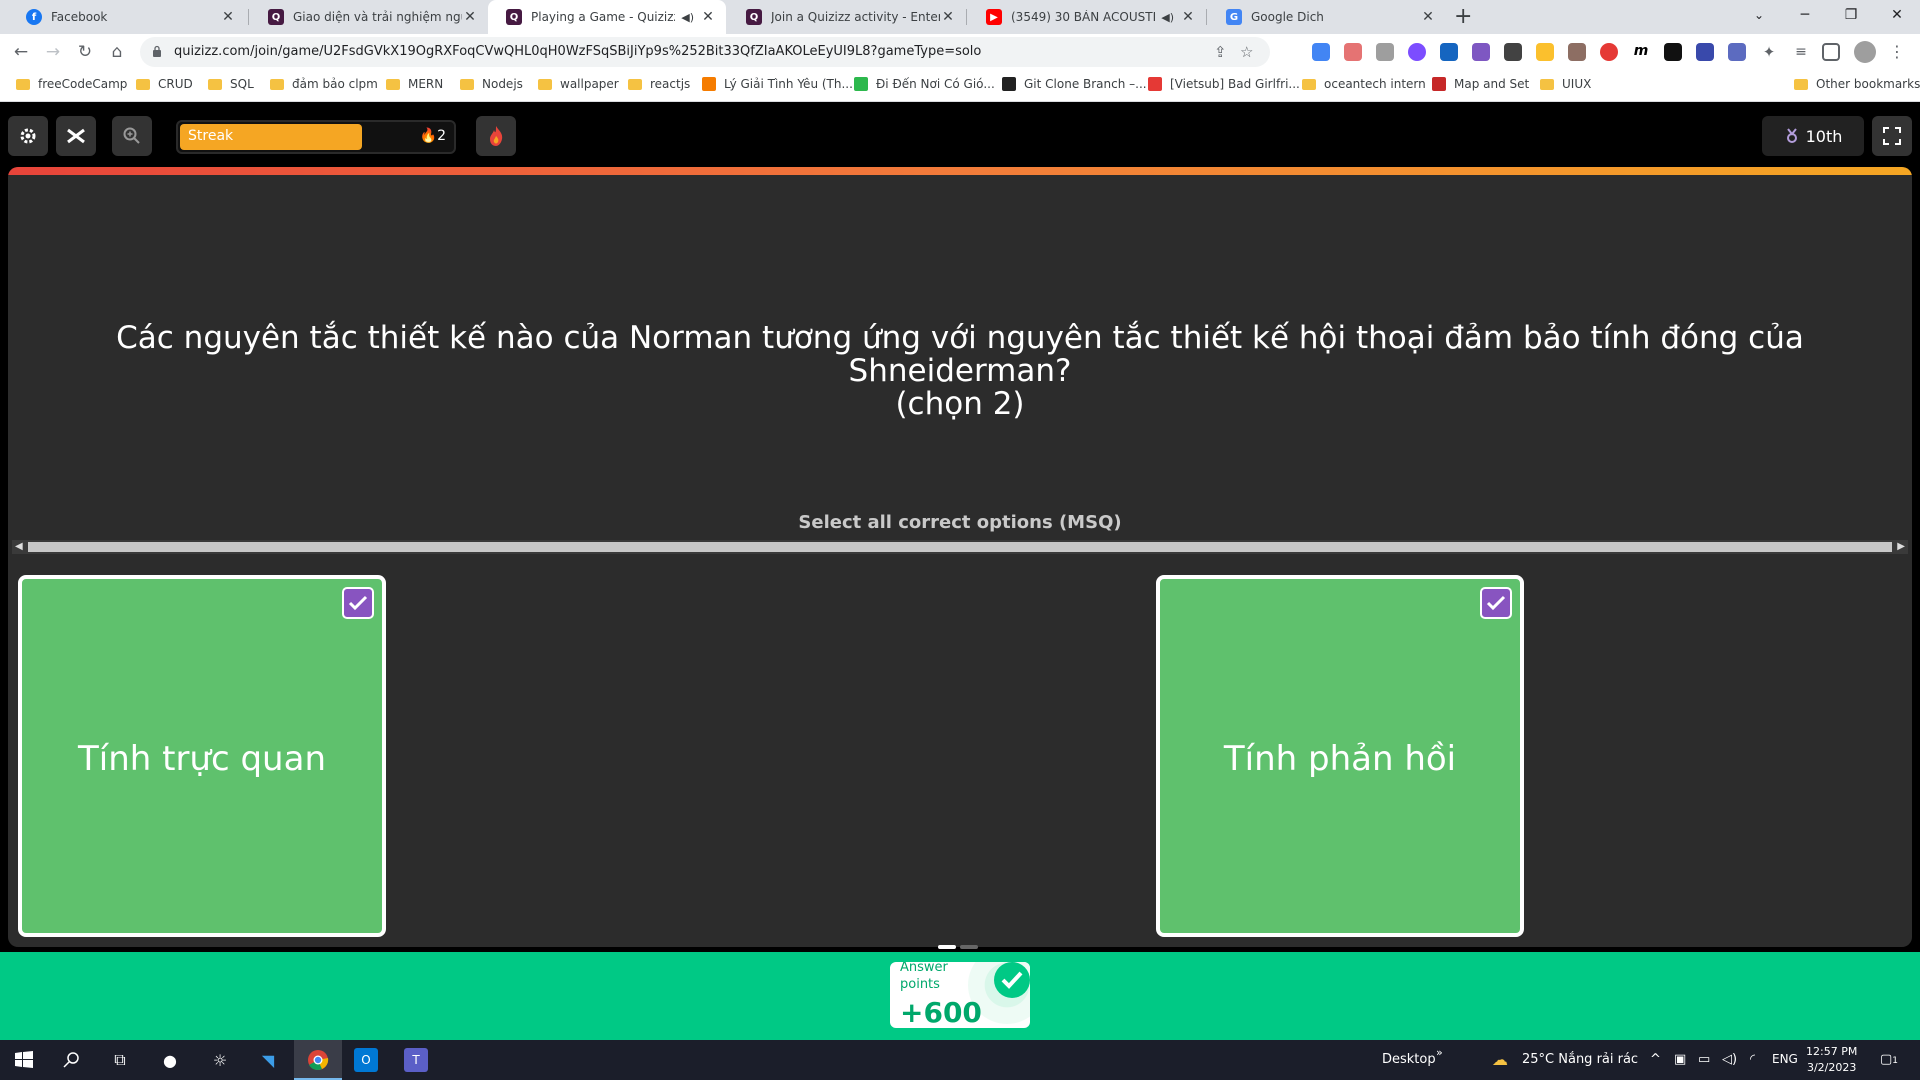 Image resolution: width=1920 pixels, height=1080 pixels. What do you see at coordinates (1321, 52) in the screenshot?
I see `translate-extension-icon` at bounding box center [1321, 52].